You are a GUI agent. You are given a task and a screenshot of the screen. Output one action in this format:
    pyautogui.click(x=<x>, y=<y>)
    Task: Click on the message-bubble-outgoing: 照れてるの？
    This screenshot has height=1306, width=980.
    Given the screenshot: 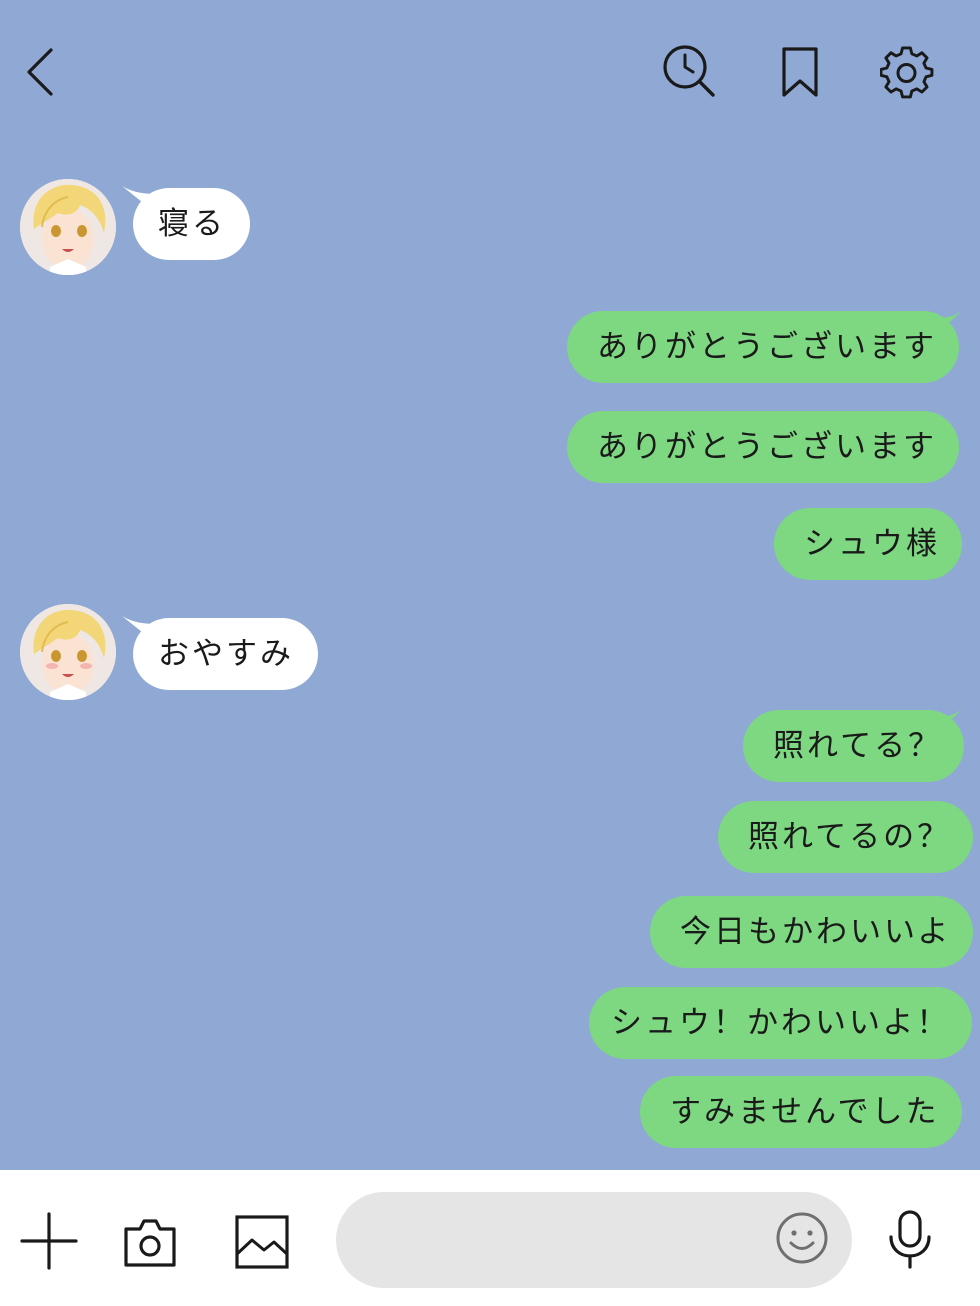 What is the action you would take?
    pyautogui.click(x=846, y=837)
    